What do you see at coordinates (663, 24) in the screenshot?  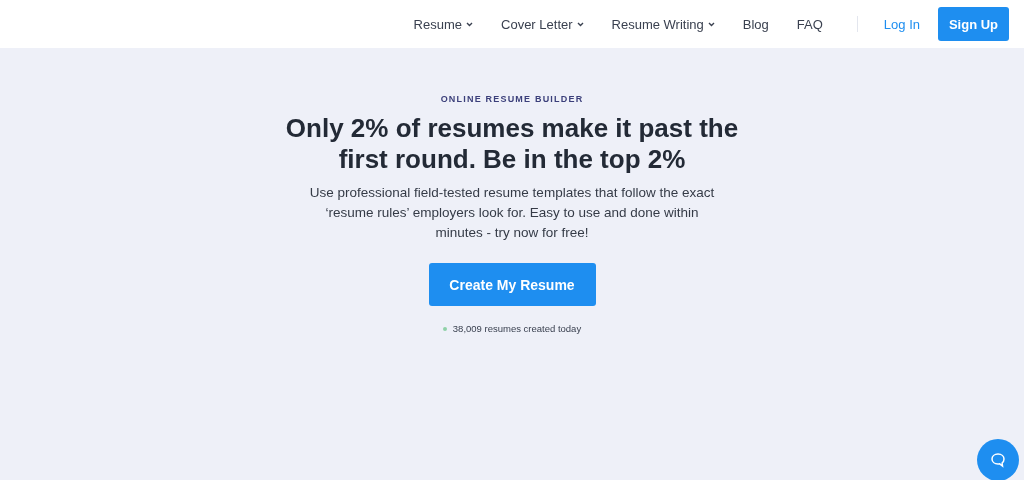 I see `nav-link: Resume Writing` at bounding box center [663, 24].